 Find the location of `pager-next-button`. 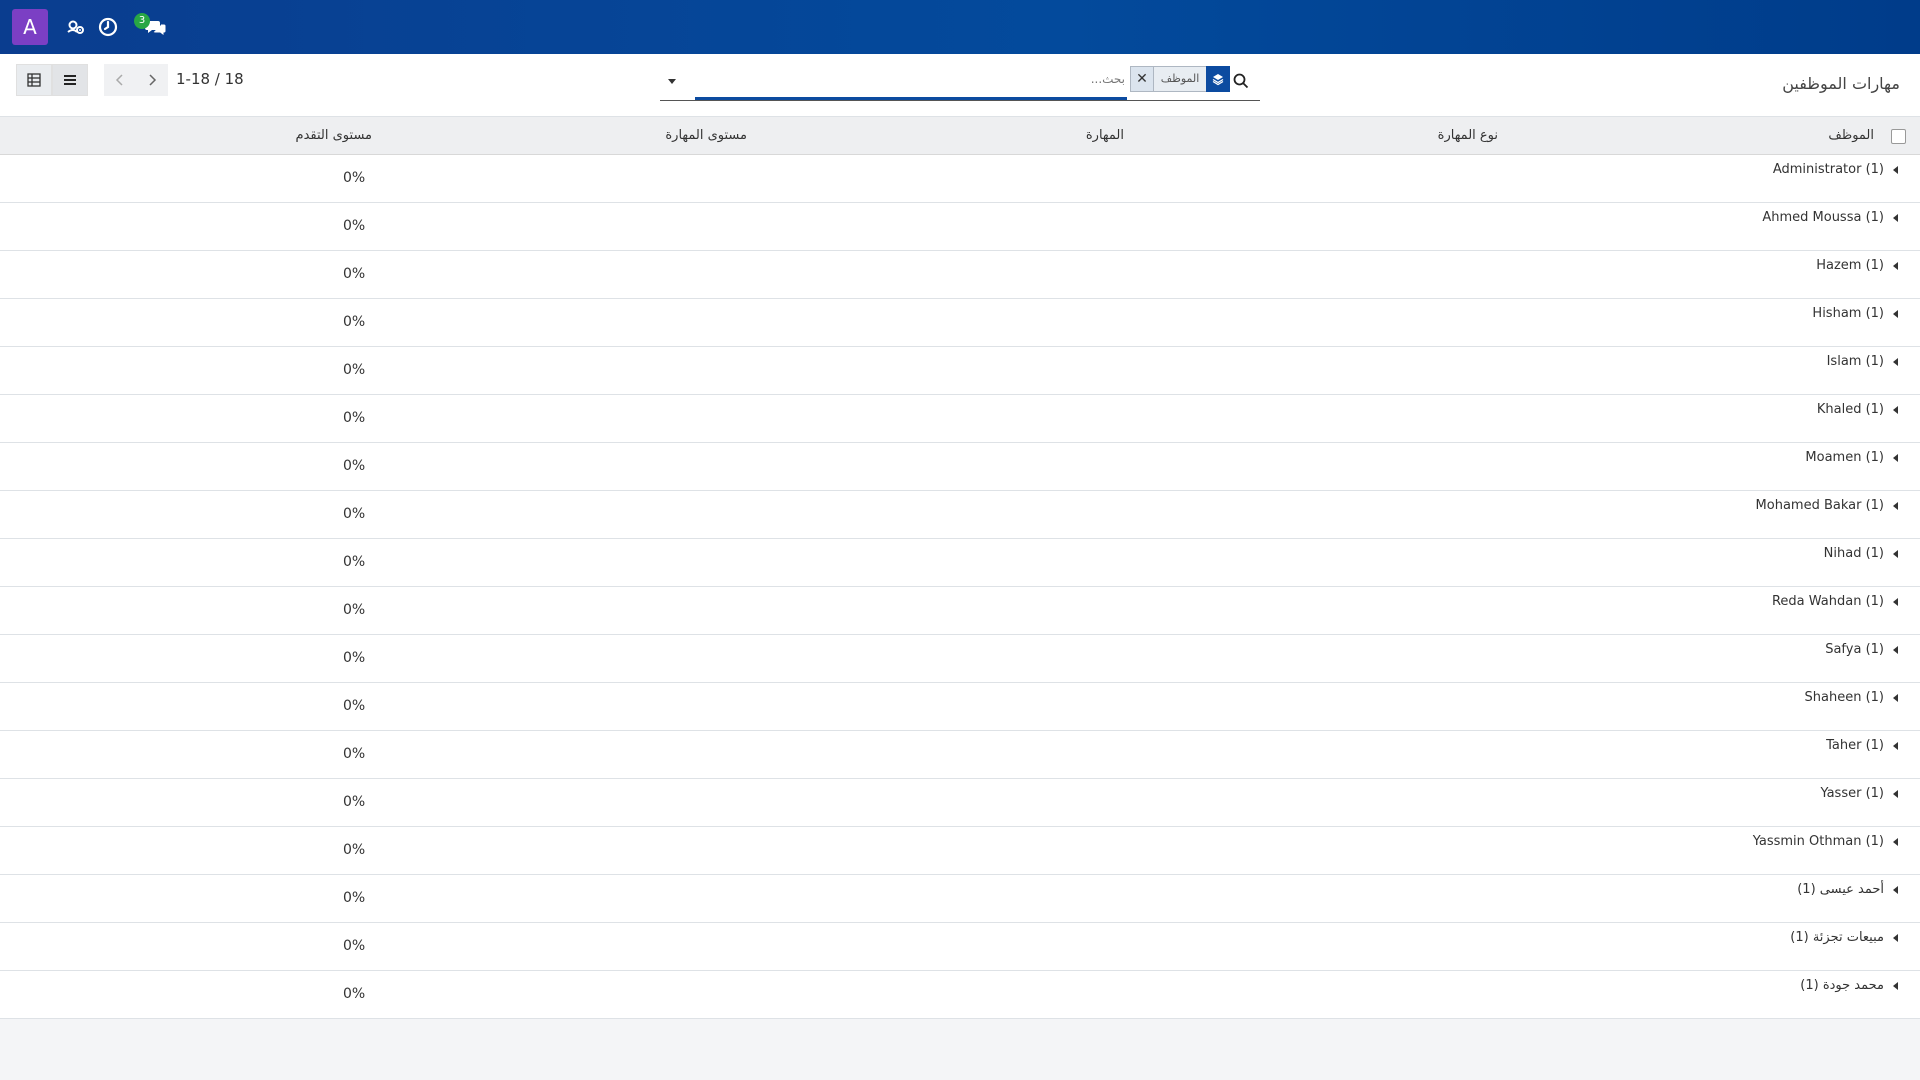

pager-next-button is located at coordinates (152, 80).